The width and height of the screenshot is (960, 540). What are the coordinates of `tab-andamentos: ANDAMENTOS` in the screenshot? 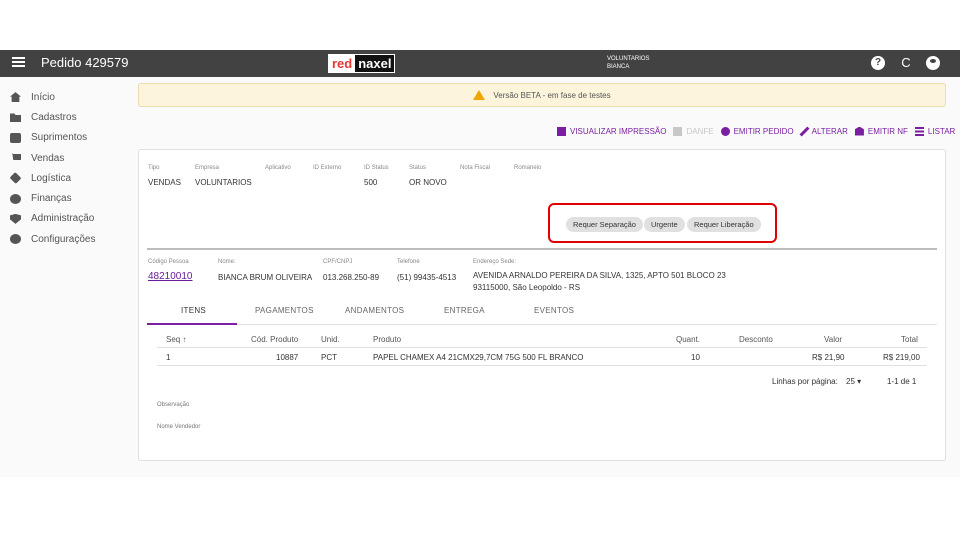 It's located at (374, 310).